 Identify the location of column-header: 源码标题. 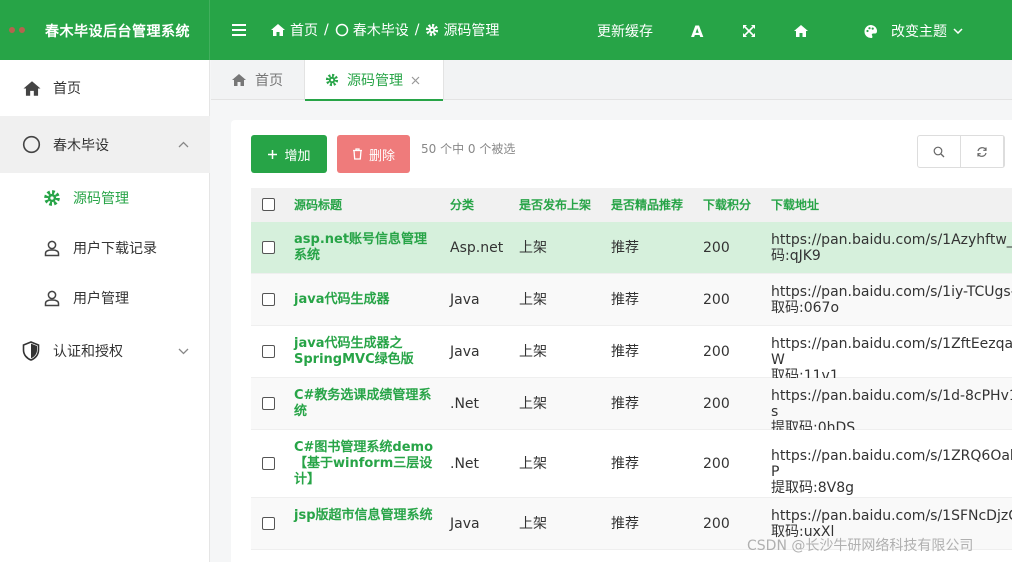
(318, 205).